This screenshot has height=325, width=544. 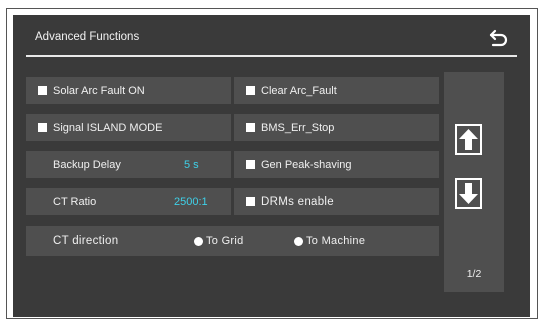 I want to click on back-arrow-icon, so click(x=499, y=37).